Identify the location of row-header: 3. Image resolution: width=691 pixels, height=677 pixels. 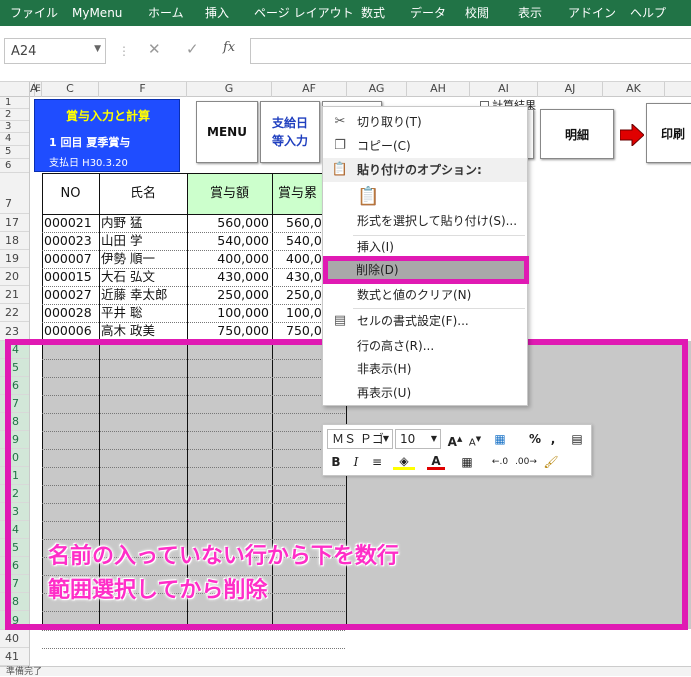
(14, 127).